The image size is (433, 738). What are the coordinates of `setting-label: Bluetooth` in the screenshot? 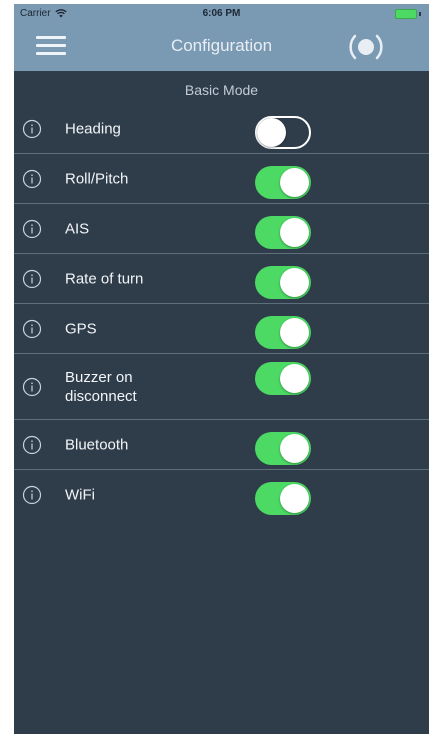 It's located at (97, 444).